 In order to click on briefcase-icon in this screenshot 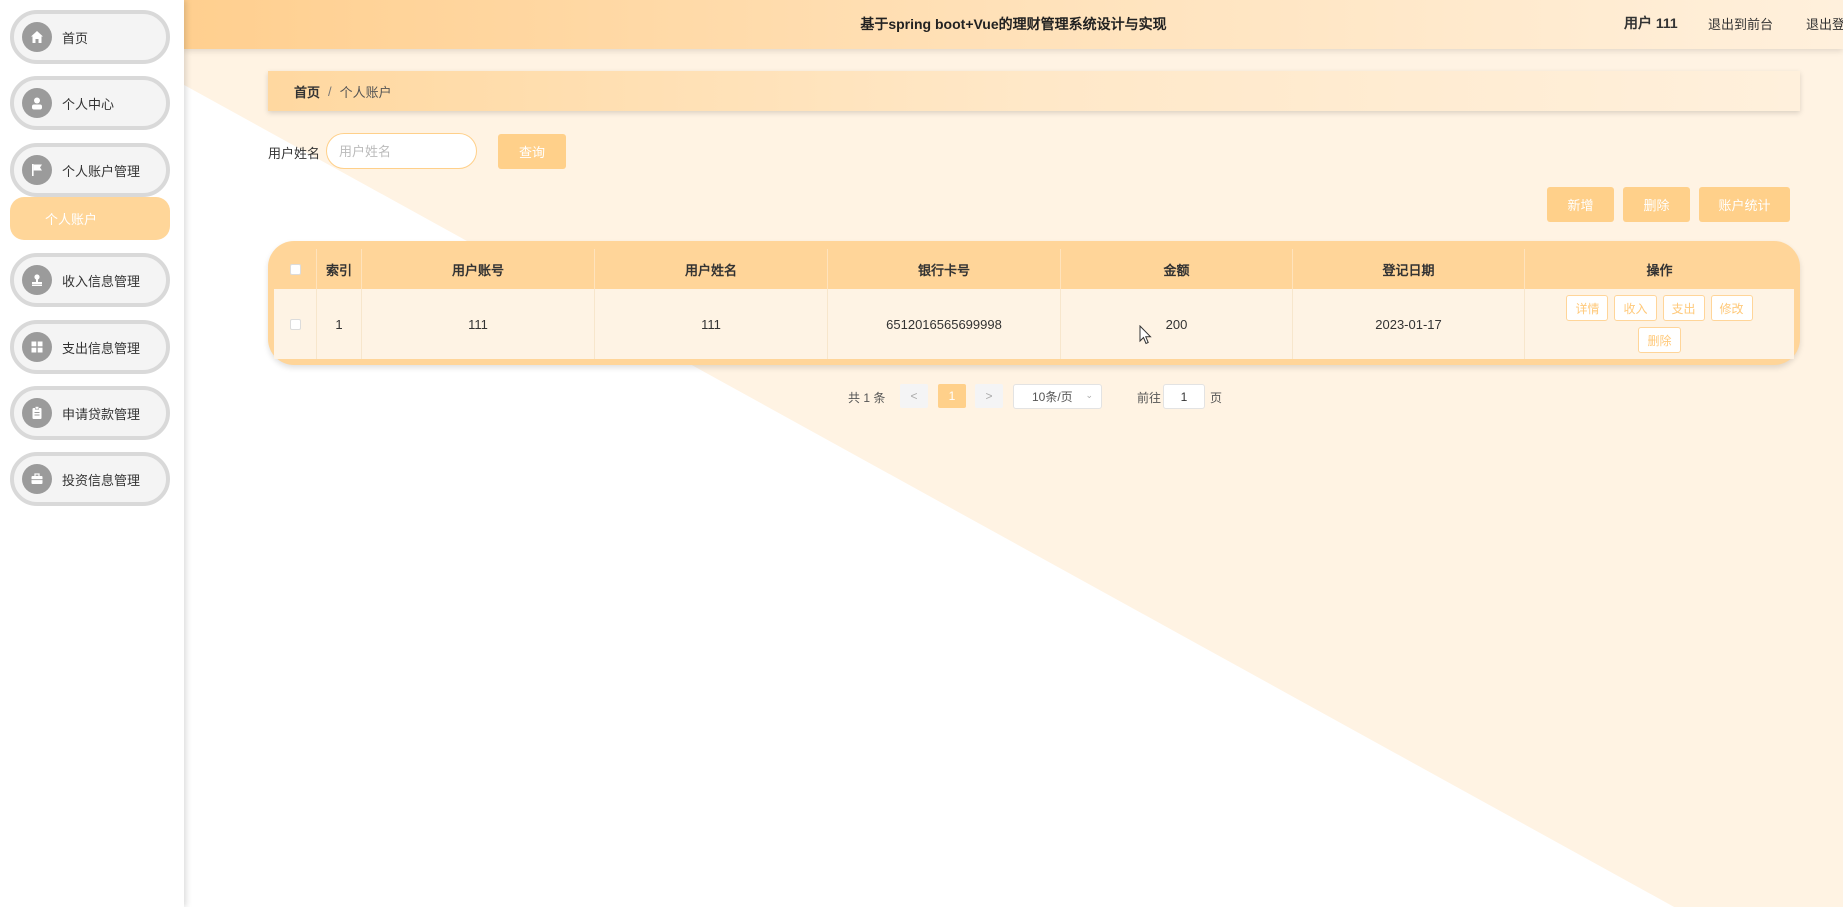, I will do `click(37, 479)`.